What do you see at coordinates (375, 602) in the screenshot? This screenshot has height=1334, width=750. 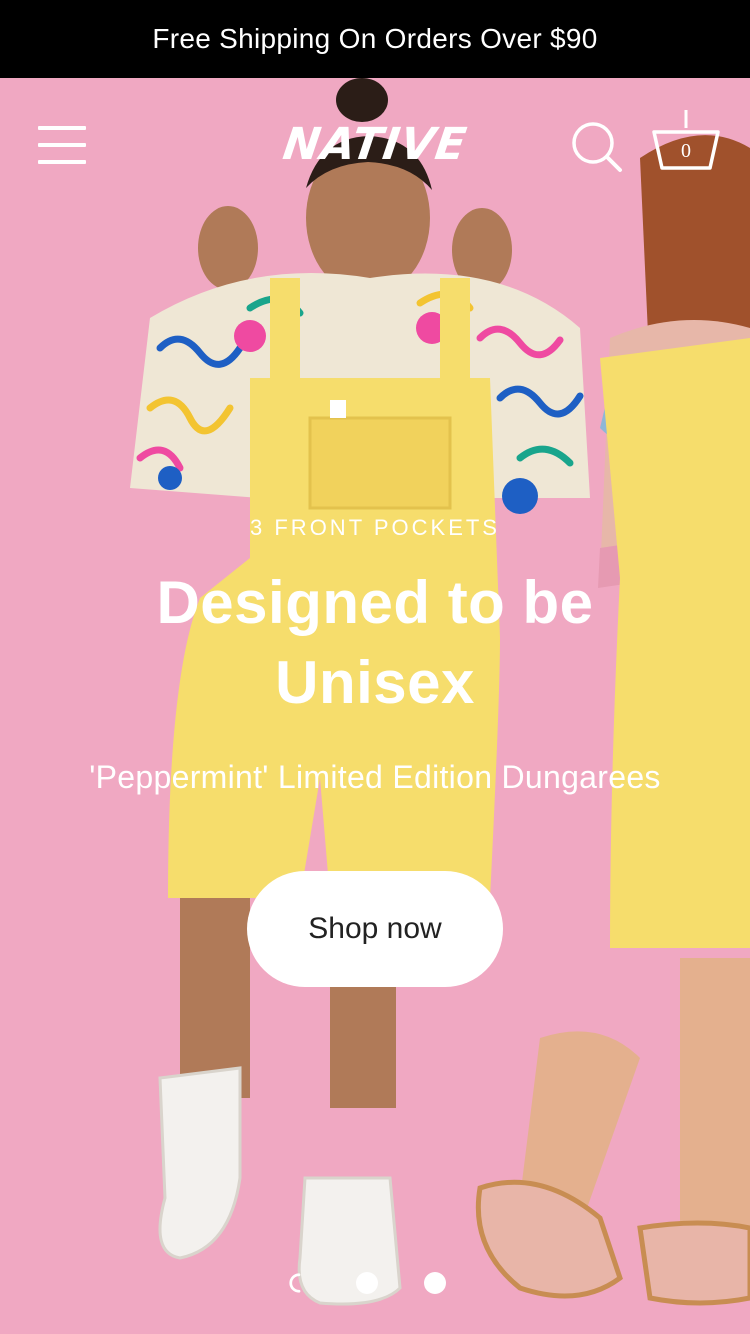 I see `hero-headline-line1: Designed to be` at bounding box center [375, 602].